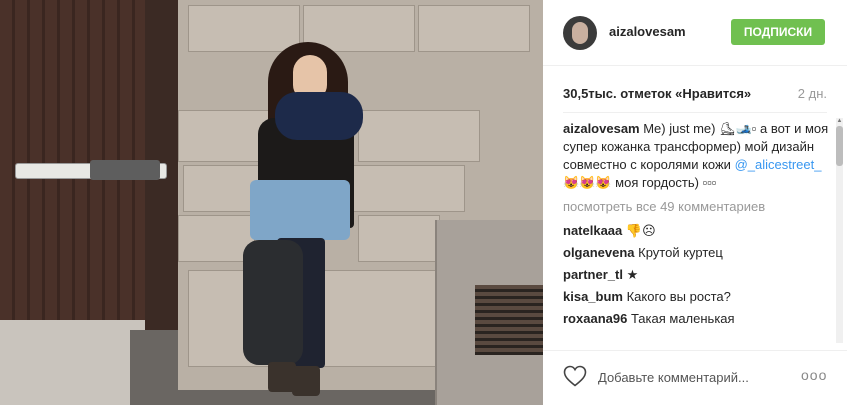 This screenshot has height=406, width=847. I want to click on comment-item: kisa_bum Какого вы роста?, so click(698, 297).